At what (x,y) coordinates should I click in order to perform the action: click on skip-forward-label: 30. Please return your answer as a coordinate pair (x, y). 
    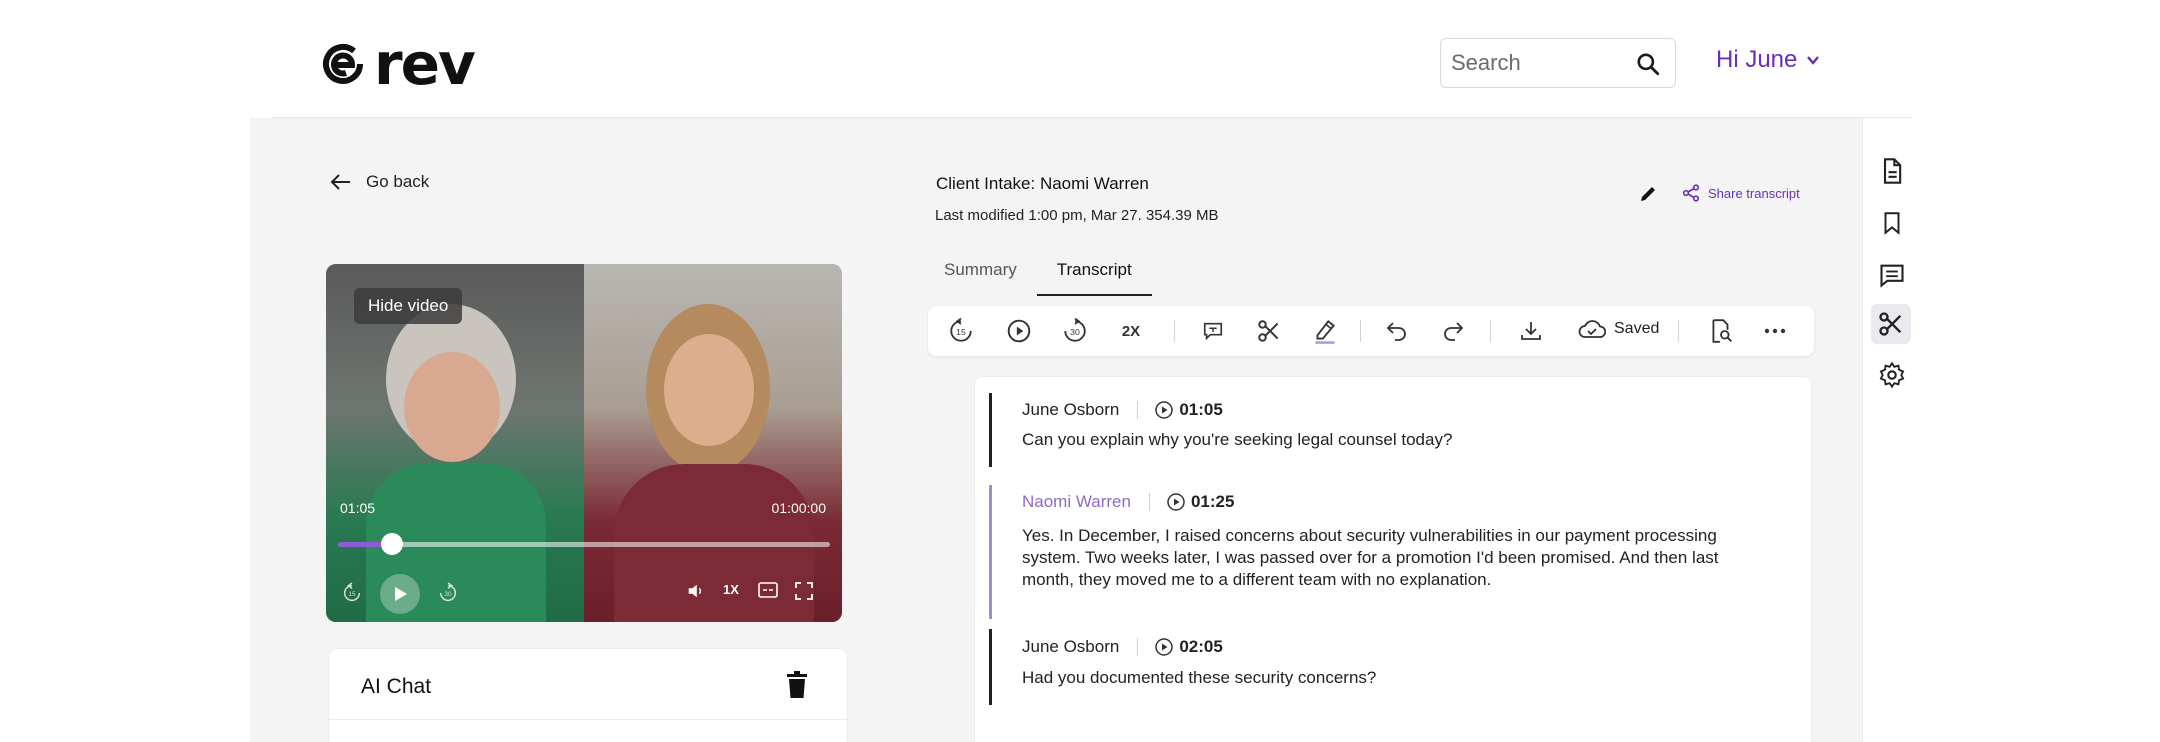
    Looking at the image, I should click on (448, 594).